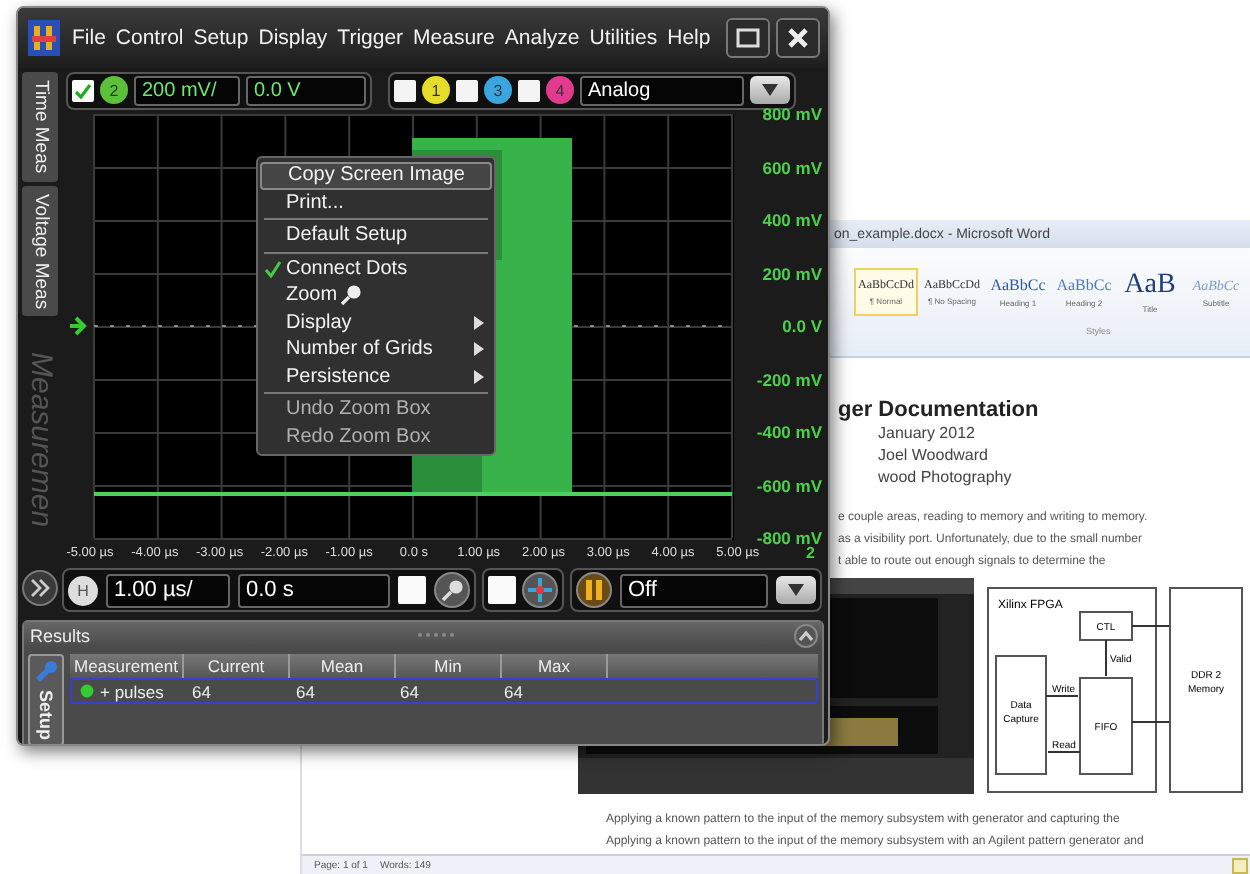 The width and height of the screenshot is (1250, 874). What do you see at coordinates (370, 38) in the screenshot?
I see `menu-item: Trigger` at bounding box center [370, 38].